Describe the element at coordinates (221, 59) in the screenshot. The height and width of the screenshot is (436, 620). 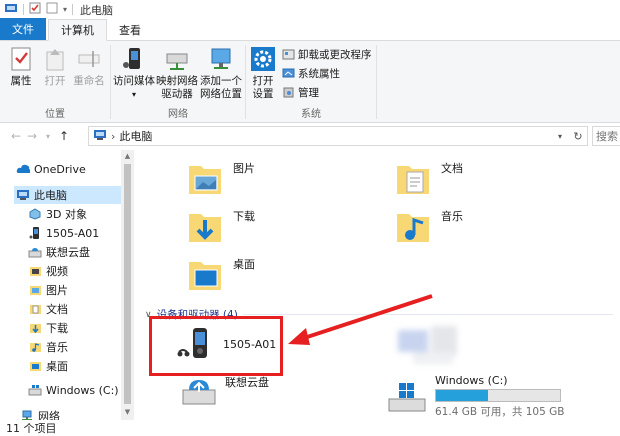
I see `network-location-icon` at that location.